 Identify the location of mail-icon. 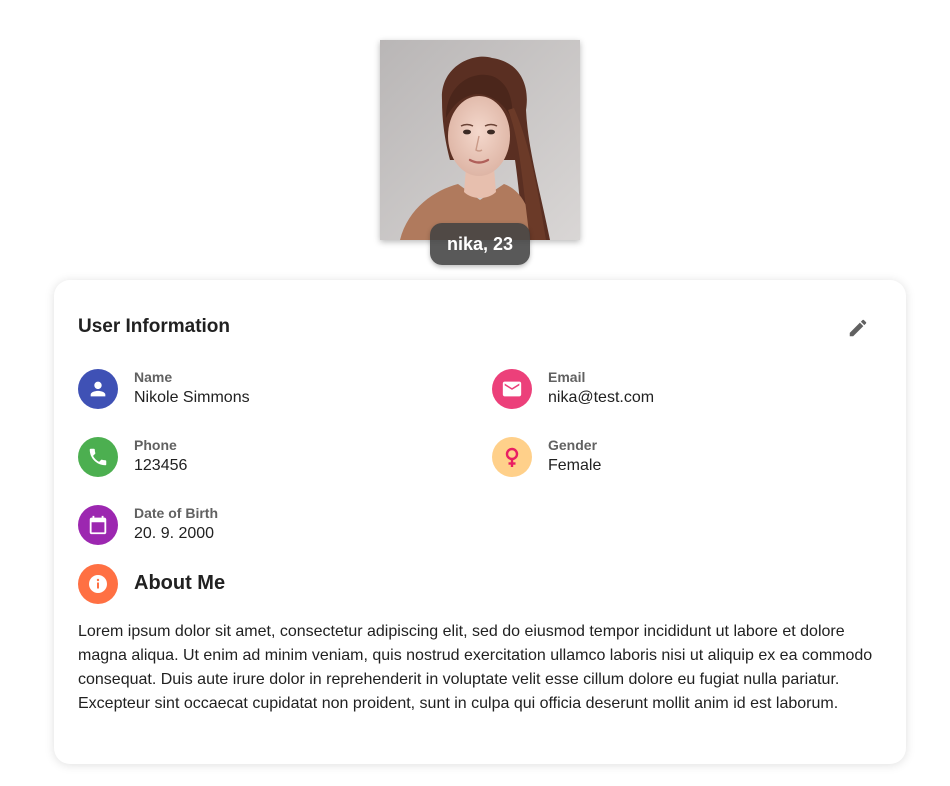
(512, 389).